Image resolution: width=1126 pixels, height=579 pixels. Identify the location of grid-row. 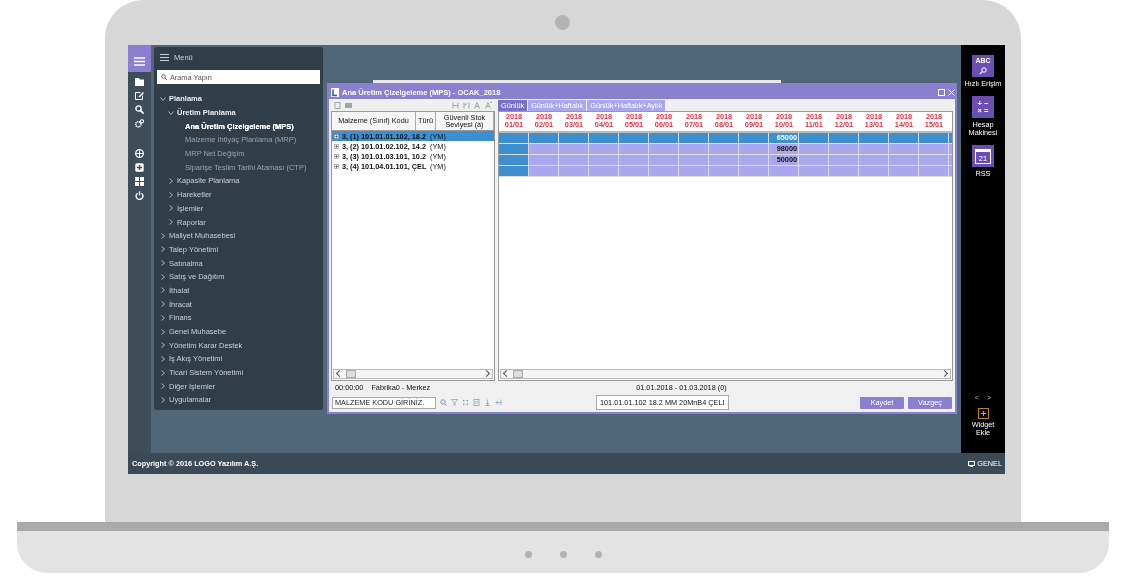
(725, 171).